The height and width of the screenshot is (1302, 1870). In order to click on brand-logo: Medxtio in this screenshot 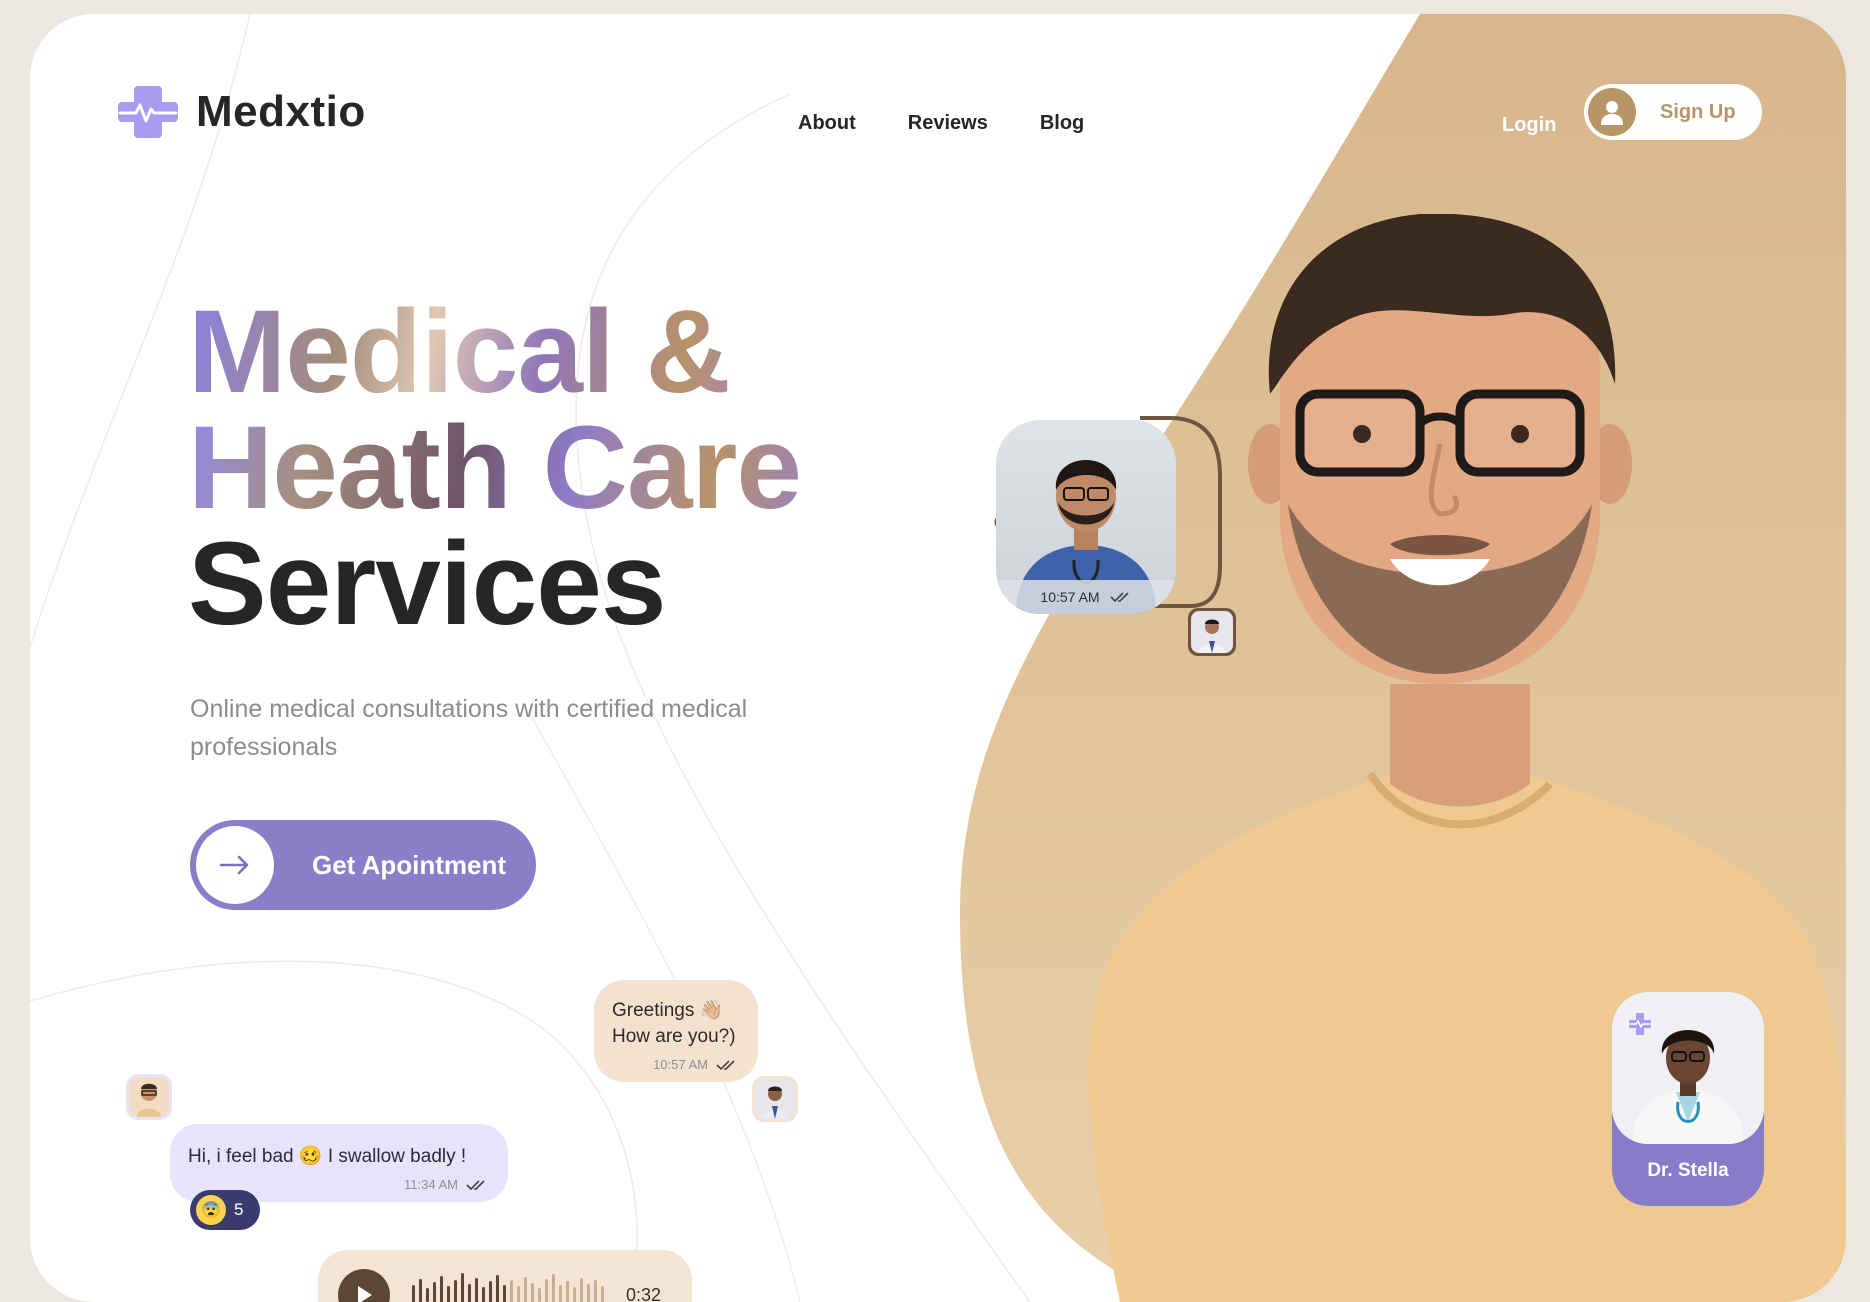, I will do `click(242, 112)`.